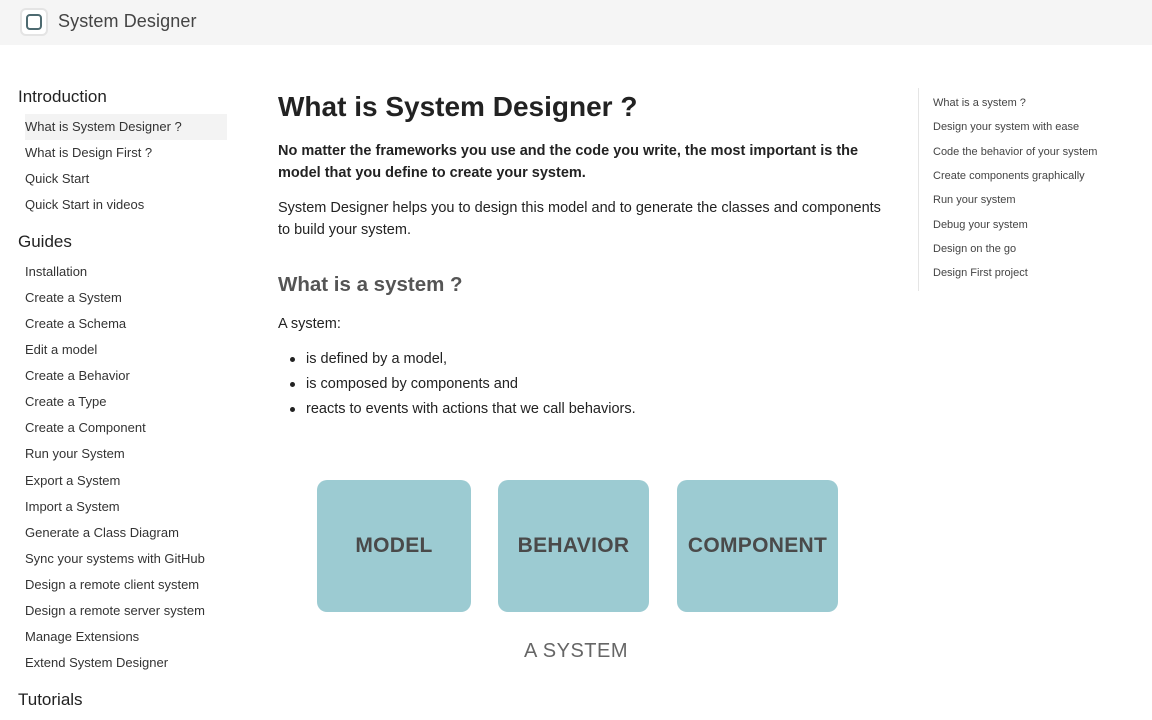 This screenshot has height=720, width=1152. Describe the element at coordinates (62, 96) in the screenshot. I see `sidebar-section-introduction: Introduction` at that location.